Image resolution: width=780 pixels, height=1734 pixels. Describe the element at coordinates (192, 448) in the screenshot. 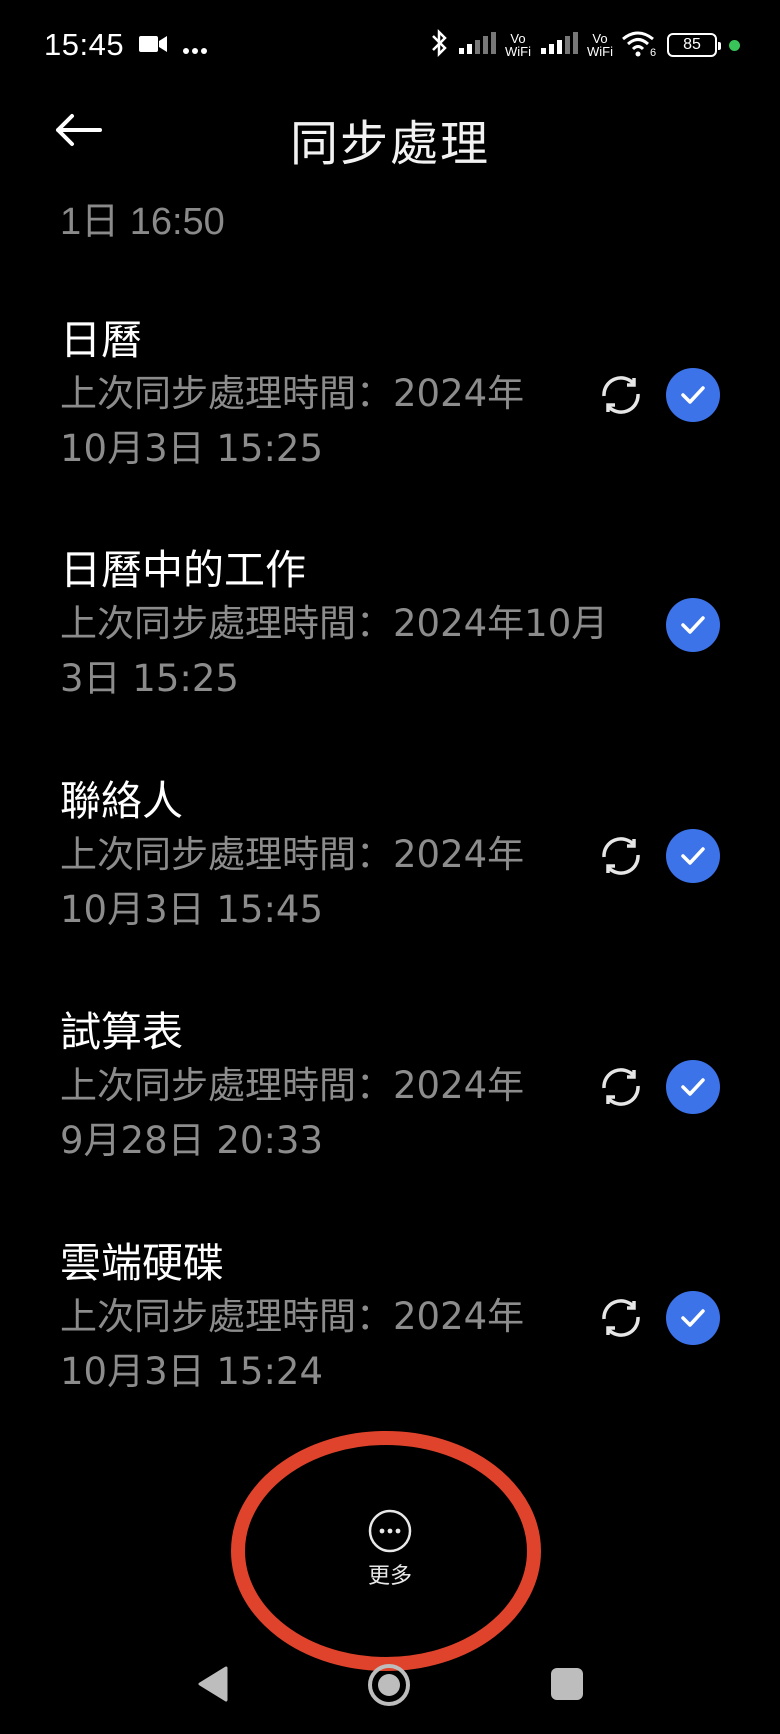

I see `sync-line-2: 10月3日 15:25` at that location.